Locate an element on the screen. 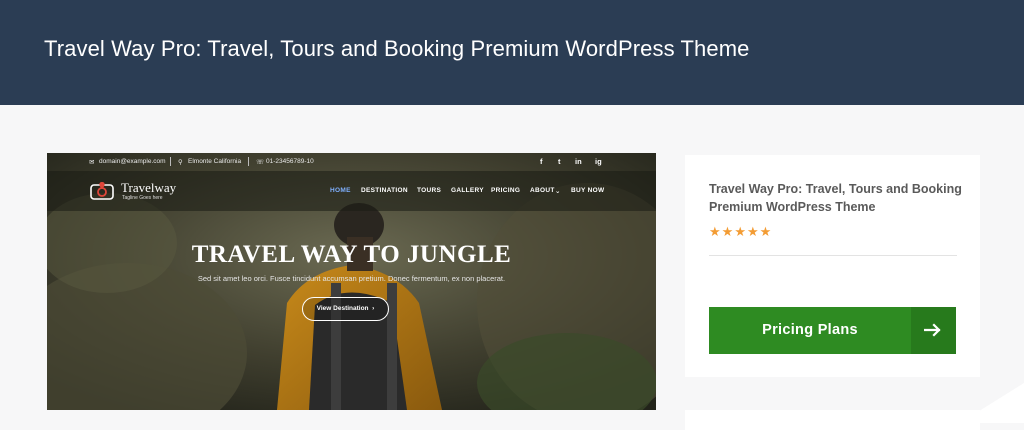 The image size is (1024, 430). preview-nav-about: ABOUT is located at coordinates (542, 190).